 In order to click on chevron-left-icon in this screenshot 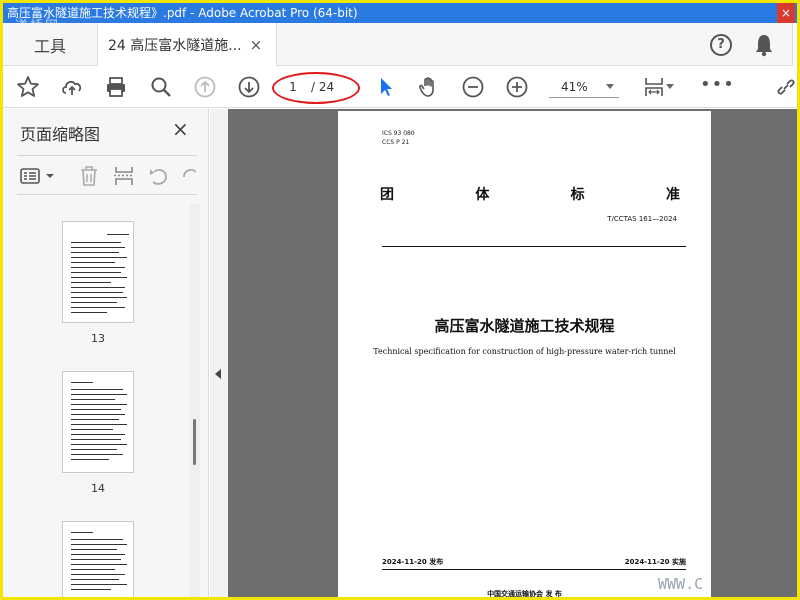, I will do `click(218, 374)`.